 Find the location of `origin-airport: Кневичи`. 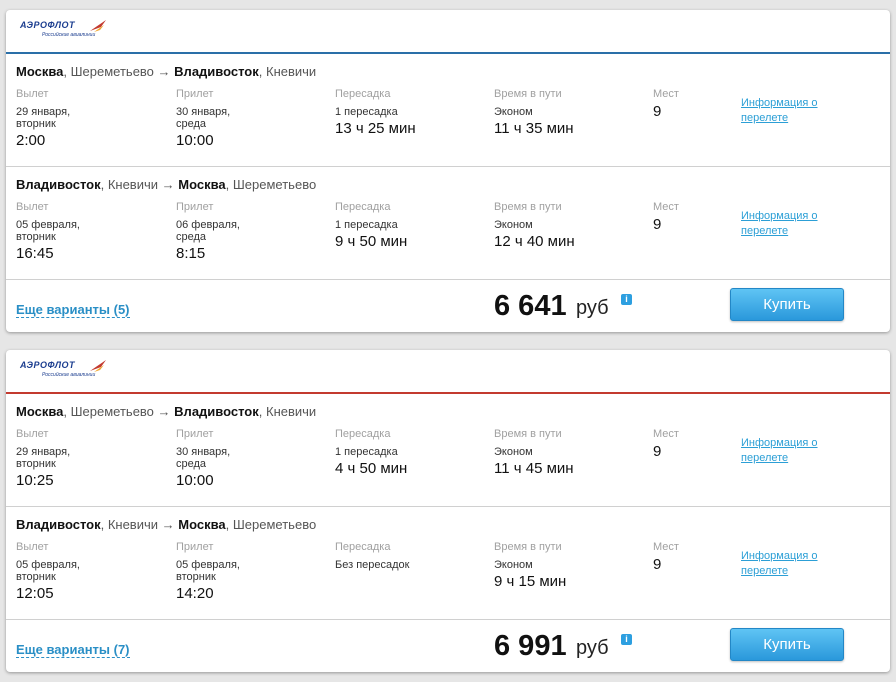

origin-airport: Кневичи is located at coordinates (133, 184).